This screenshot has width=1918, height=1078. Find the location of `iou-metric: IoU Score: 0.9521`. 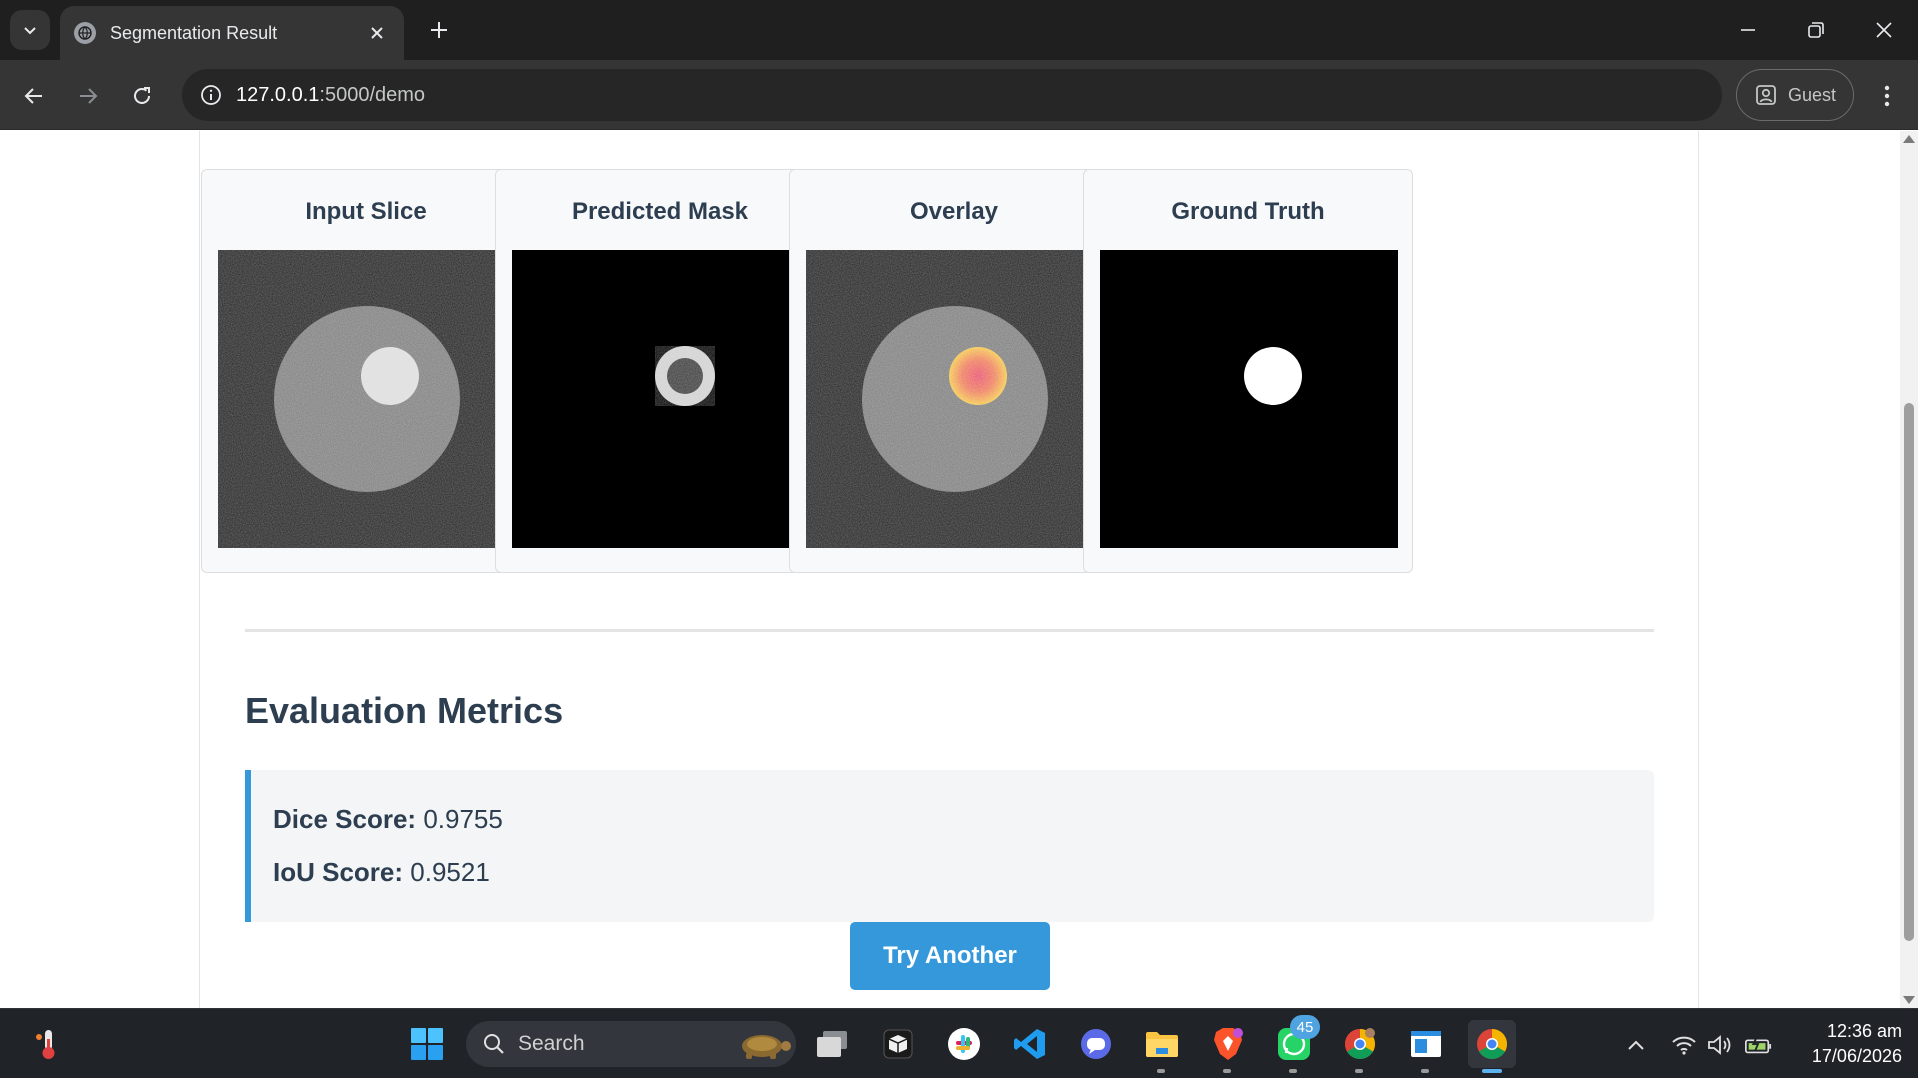

iou-metric: IoU Score: 0.9521 is located at coordinates (952, 872).